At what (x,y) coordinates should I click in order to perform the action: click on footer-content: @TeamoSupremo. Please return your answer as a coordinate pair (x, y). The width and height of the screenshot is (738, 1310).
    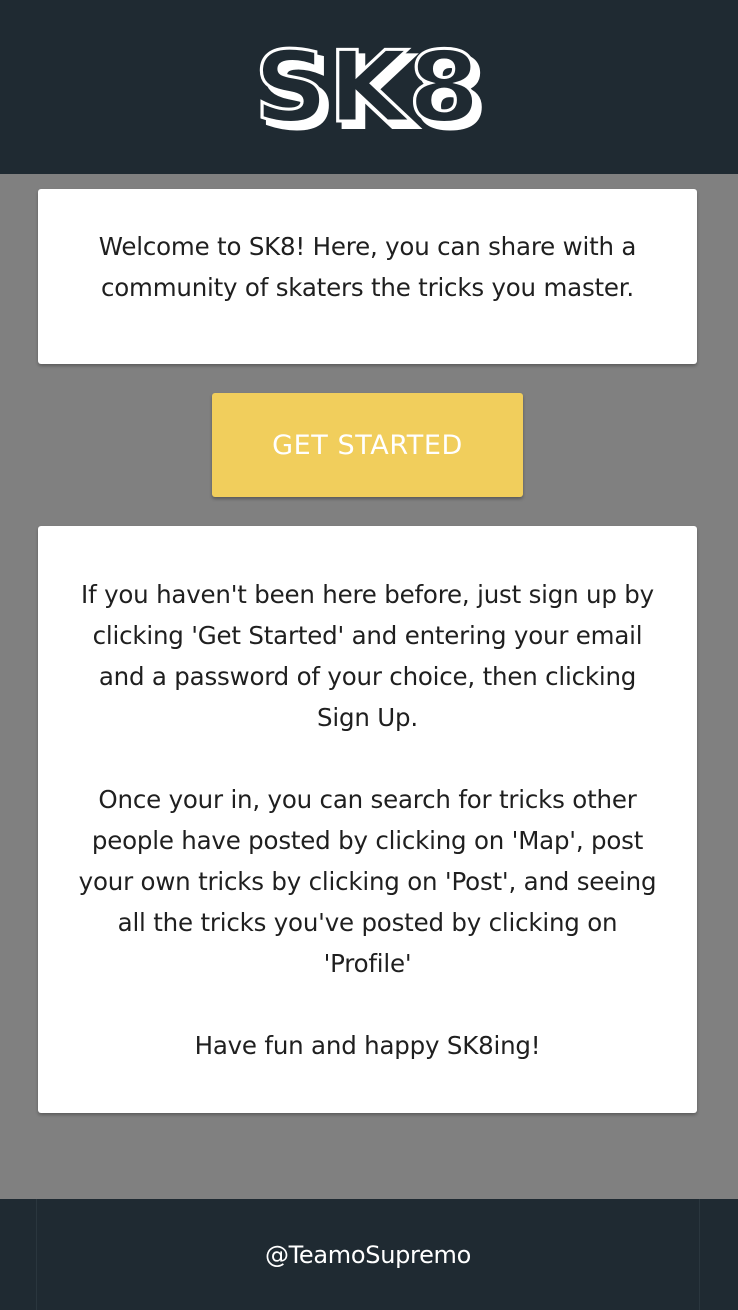
    Looking at the image, I should click on (368, 1254).